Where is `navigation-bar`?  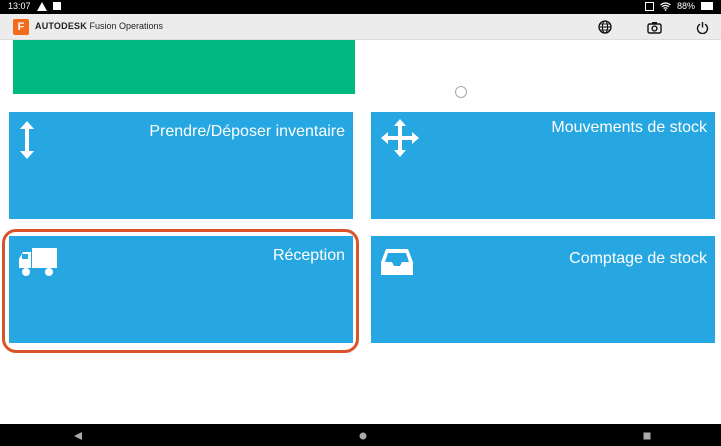 navigation-bar is located at coordinates (360, 435).